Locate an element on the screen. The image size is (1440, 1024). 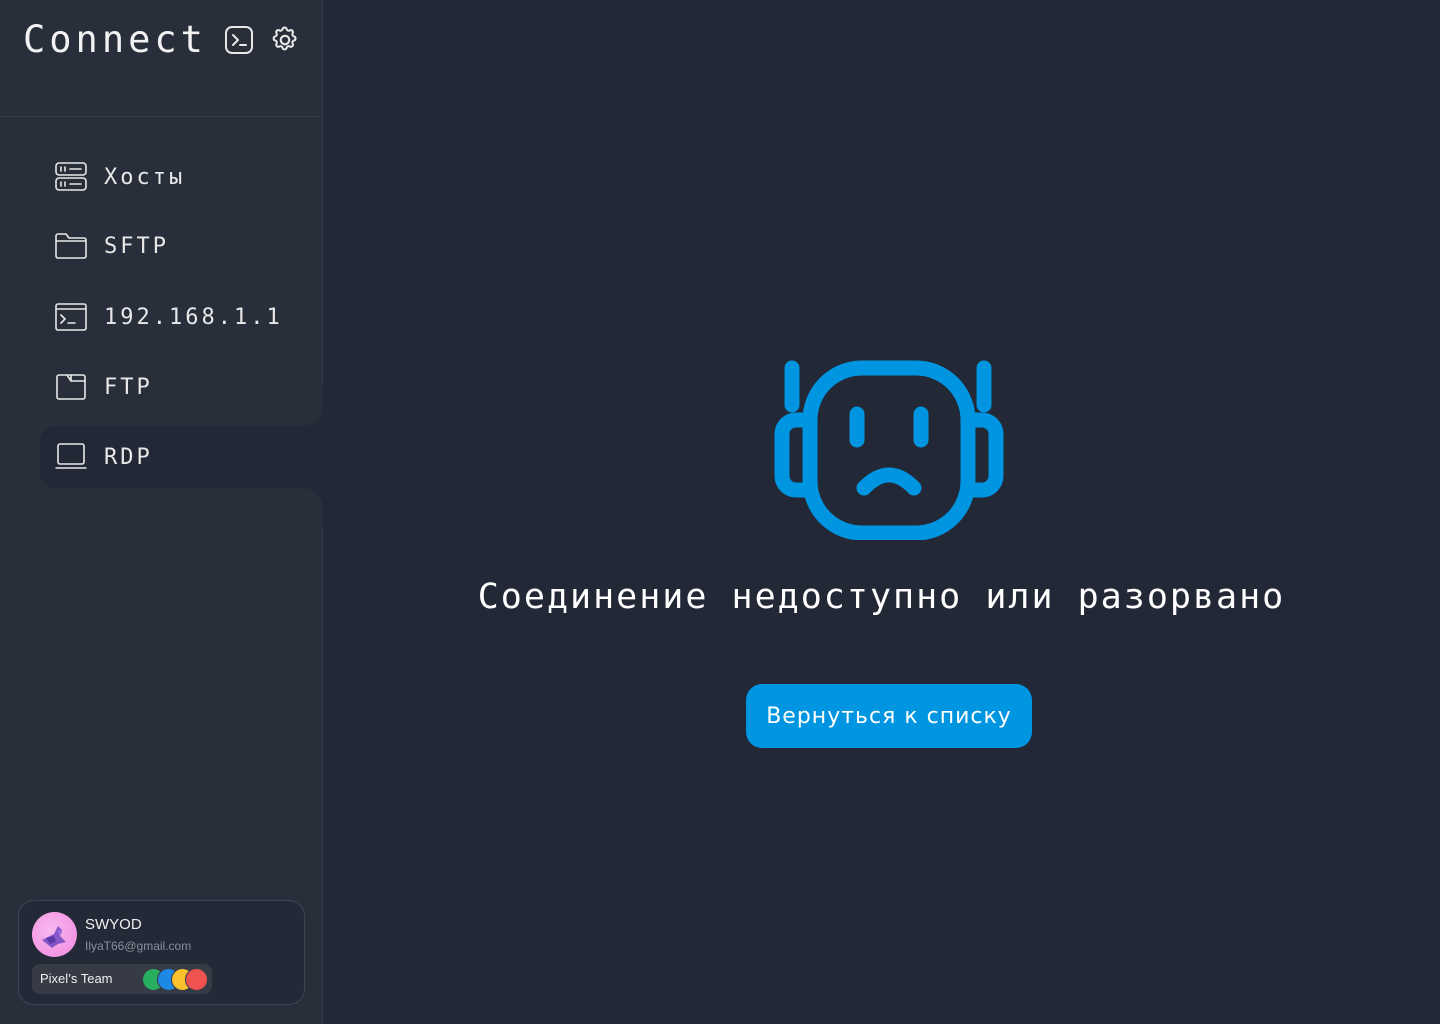
profile-card: SWYOD IlyaT66@gmail.com Pixel’s Team is located at coordinates (161, 952).